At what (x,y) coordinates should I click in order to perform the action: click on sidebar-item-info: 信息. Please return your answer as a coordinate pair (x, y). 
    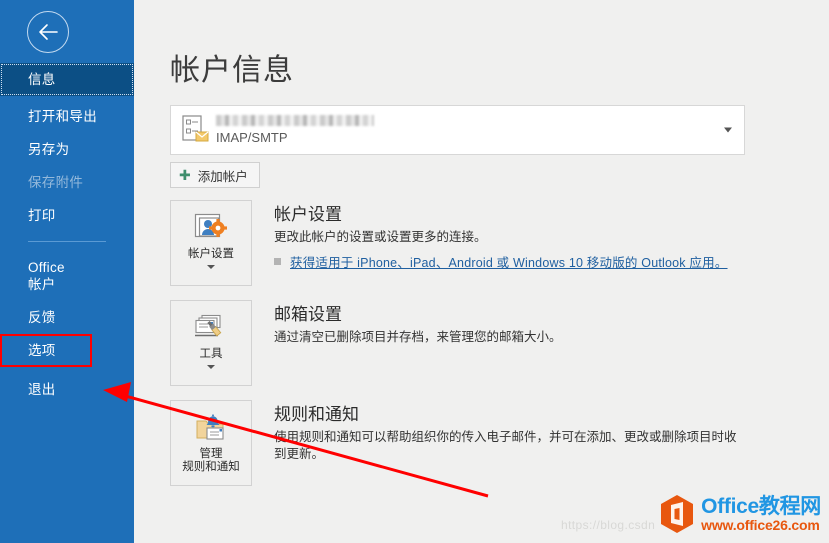
    Looking at the image, I should click on (67, 79).